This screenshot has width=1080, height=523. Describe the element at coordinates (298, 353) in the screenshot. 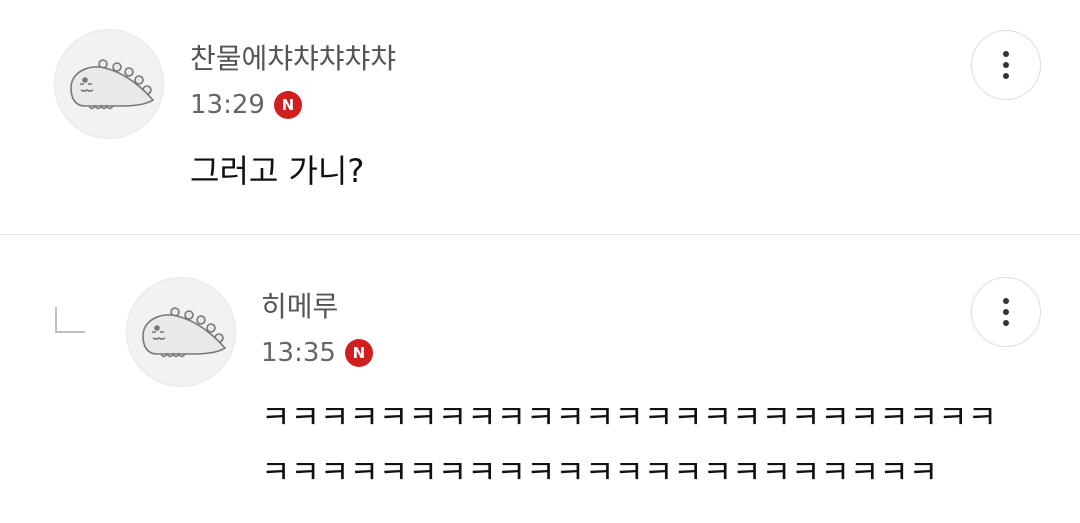

I see `comment-time: 13:35` at that location.